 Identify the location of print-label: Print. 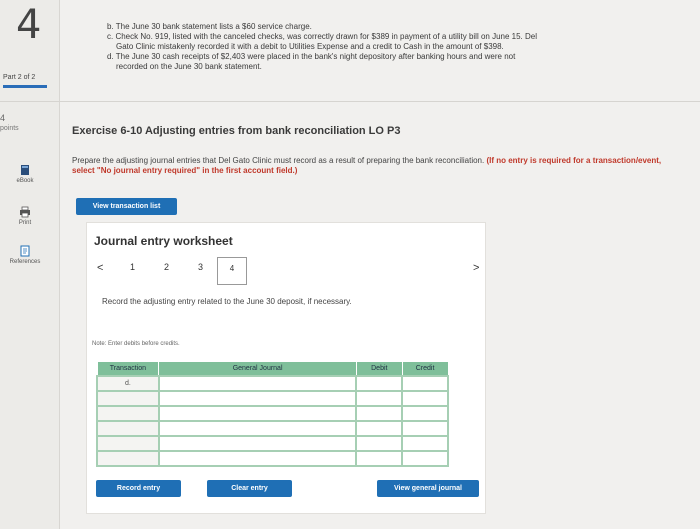
(25, 223).